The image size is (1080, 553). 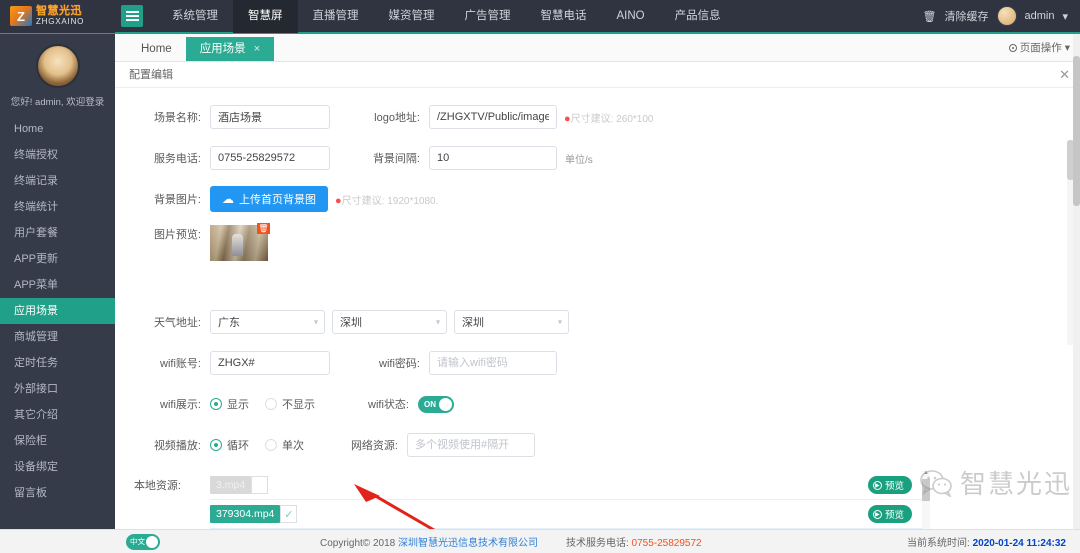 I want to click on resource-row-1: 379304.mp4 ✓ ▶ 预览, so click(x=570, y=514).